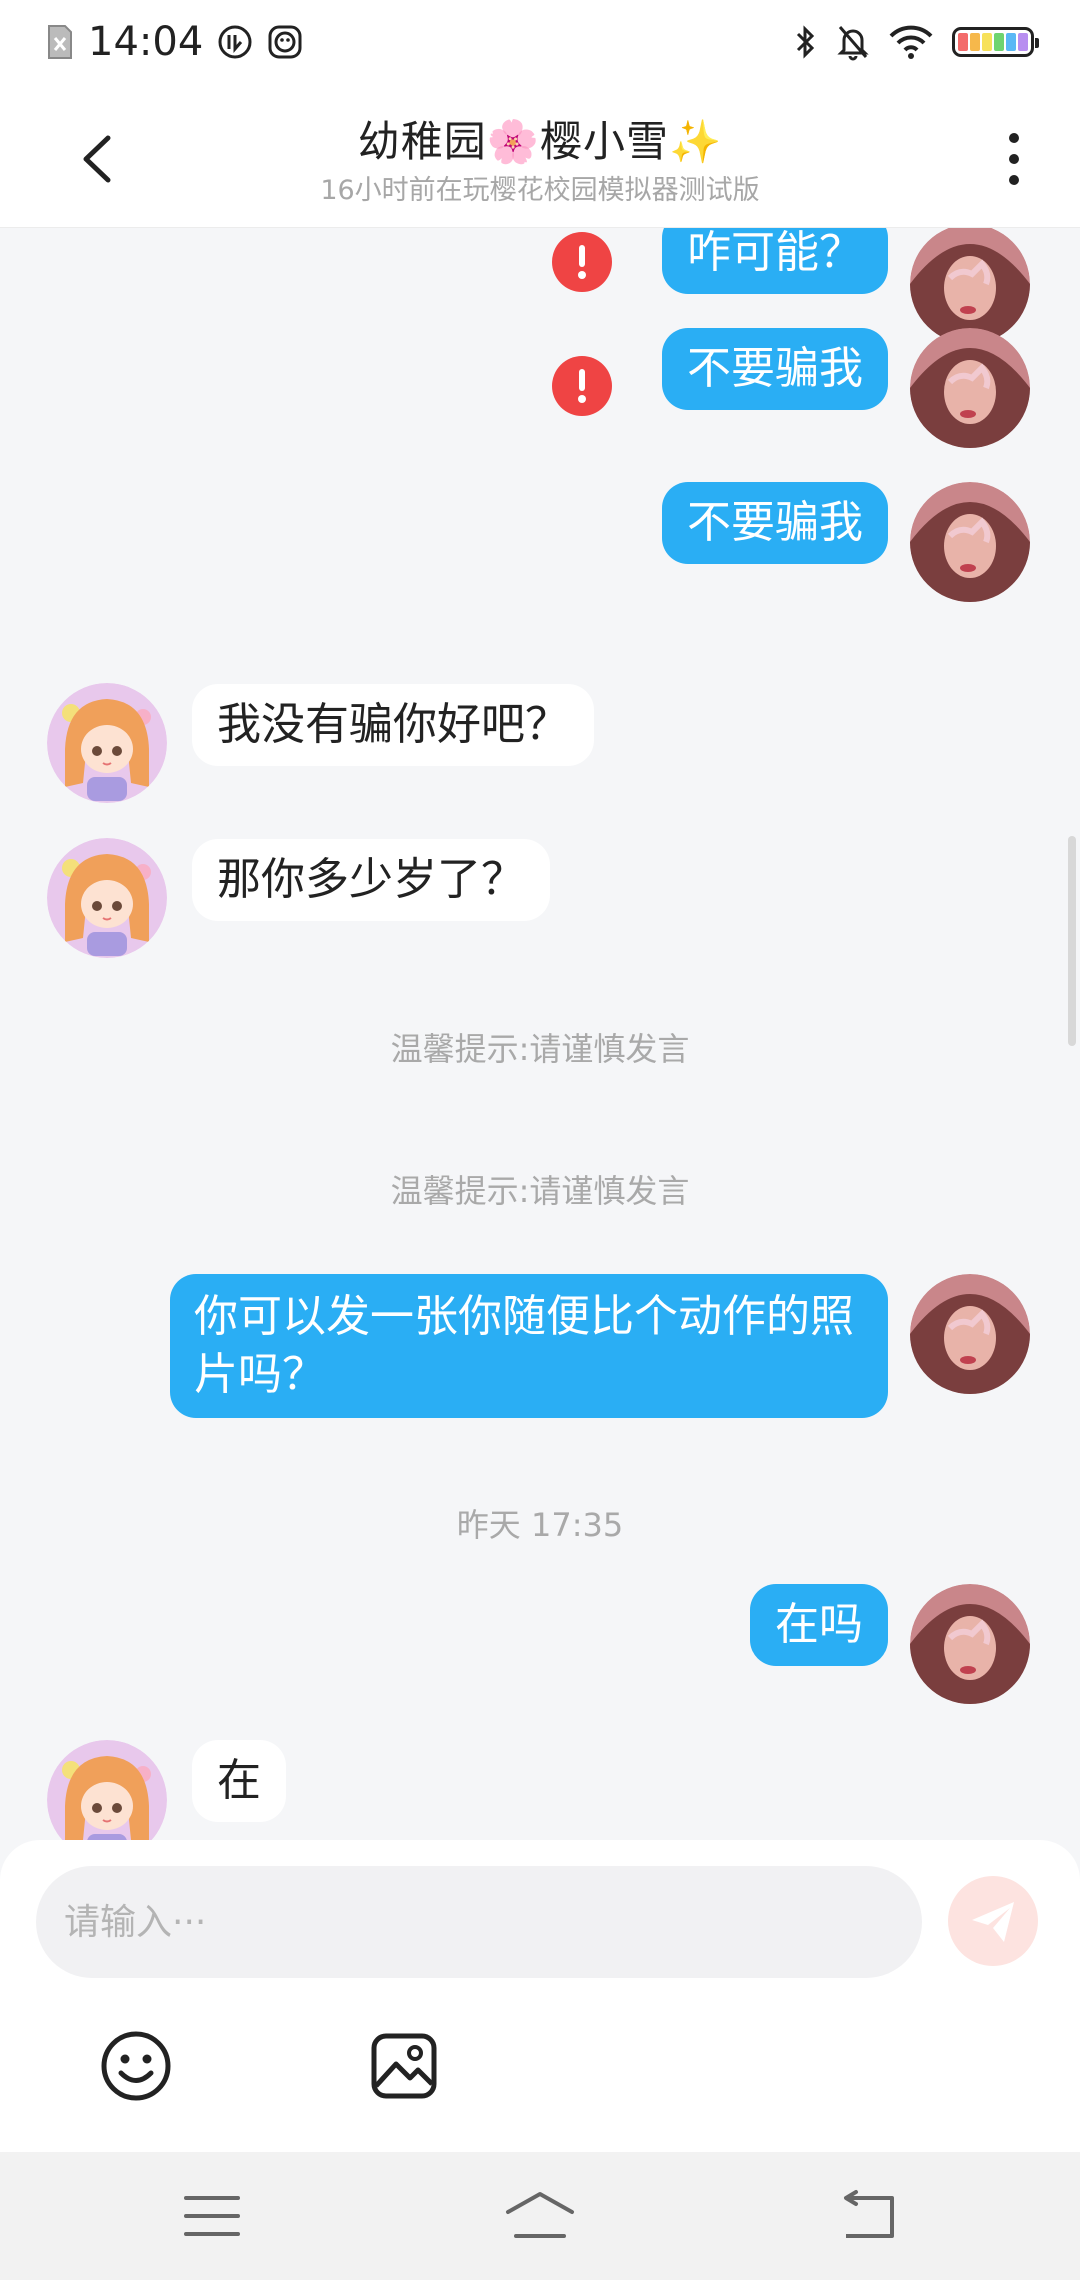 This screenshot has height=2280, width=1080. What do you see at coordinates (146, 42) in the screenshot?
I see `status-time: 14:04` at bounding box center [146, 42].